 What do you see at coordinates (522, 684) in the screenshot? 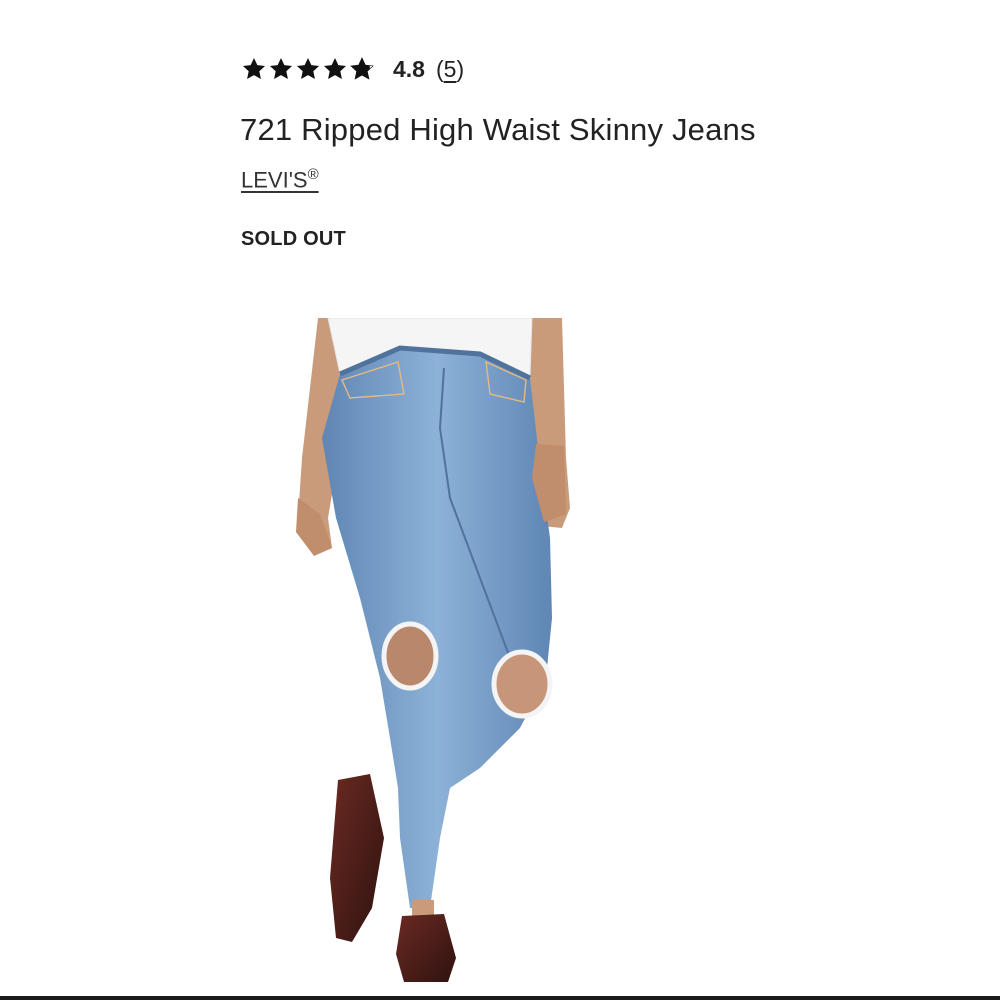
I see `right-knee-rip` at bounding box center [522, 684].